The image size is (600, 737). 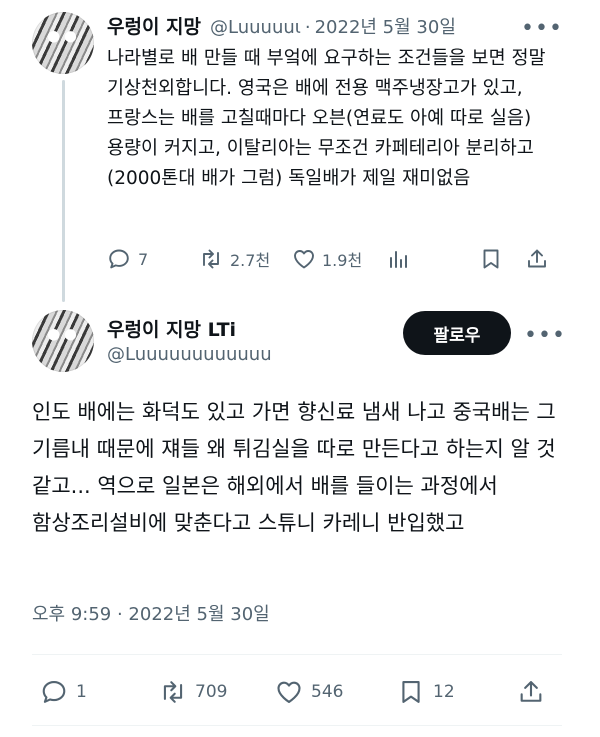 I want to click on main-like-action: 546, so click(x=309, y=692).